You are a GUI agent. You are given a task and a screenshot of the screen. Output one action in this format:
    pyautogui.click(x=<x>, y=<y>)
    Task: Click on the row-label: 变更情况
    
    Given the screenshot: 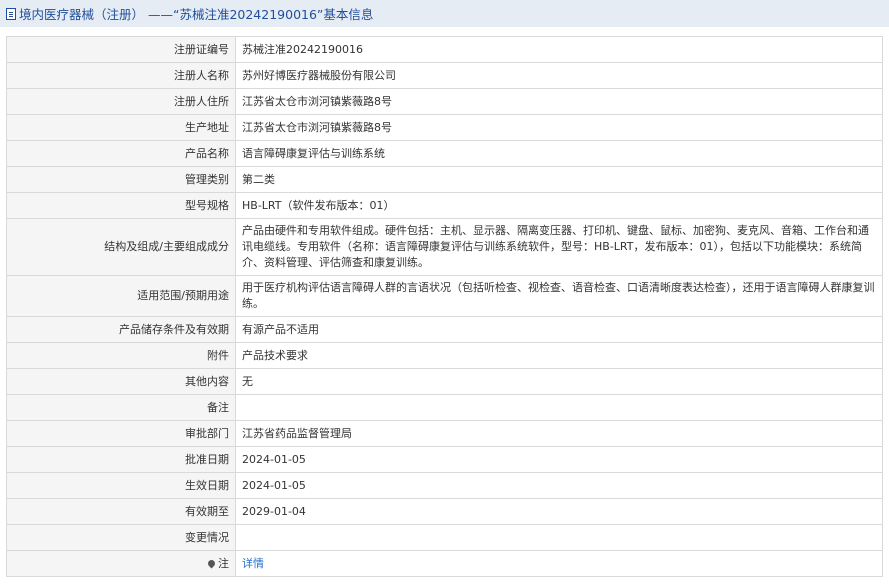 What is the action you would take?
    pyautogui.click(x=121, y=537)
    